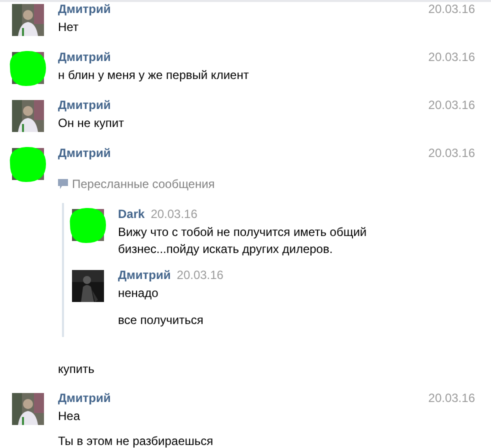  I want to click on message-text: Неа, so click(70, 416).